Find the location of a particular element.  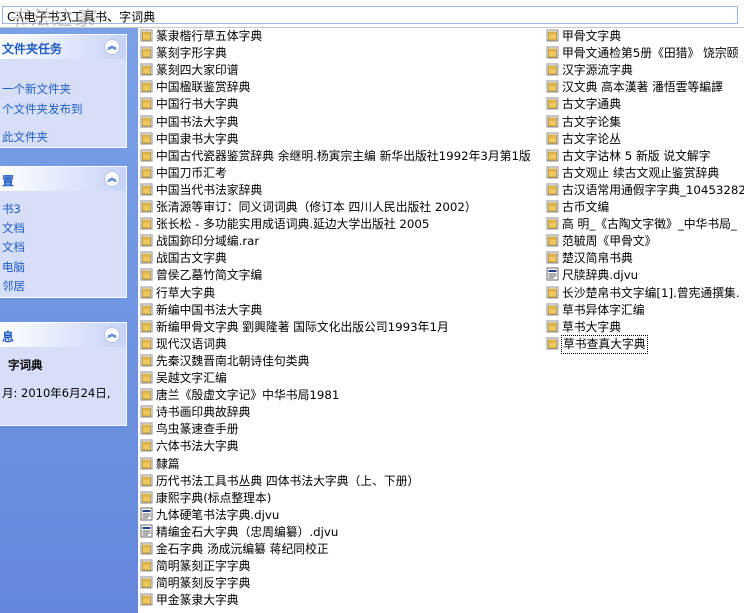

file-item: 诗书画印典故辞典 is located at coordinates (195, 412).